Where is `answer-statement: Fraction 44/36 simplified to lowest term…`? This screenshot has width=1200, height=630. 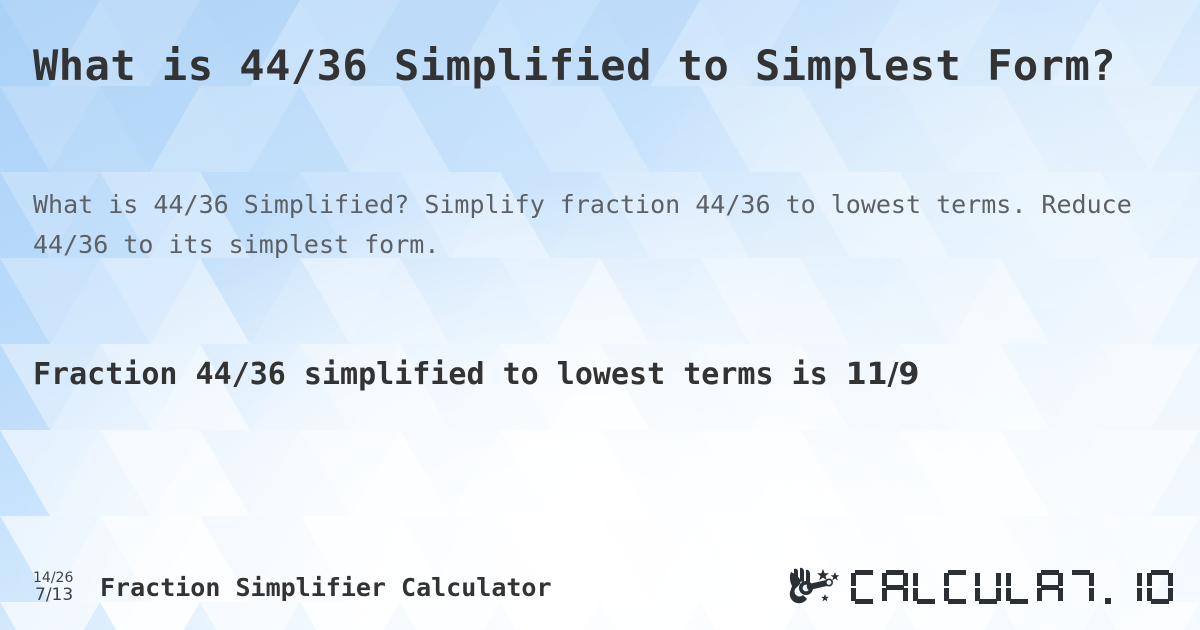 answer-statement: Fraction 44/36 simplified to lowest term… is located at coordinates (603, 374).